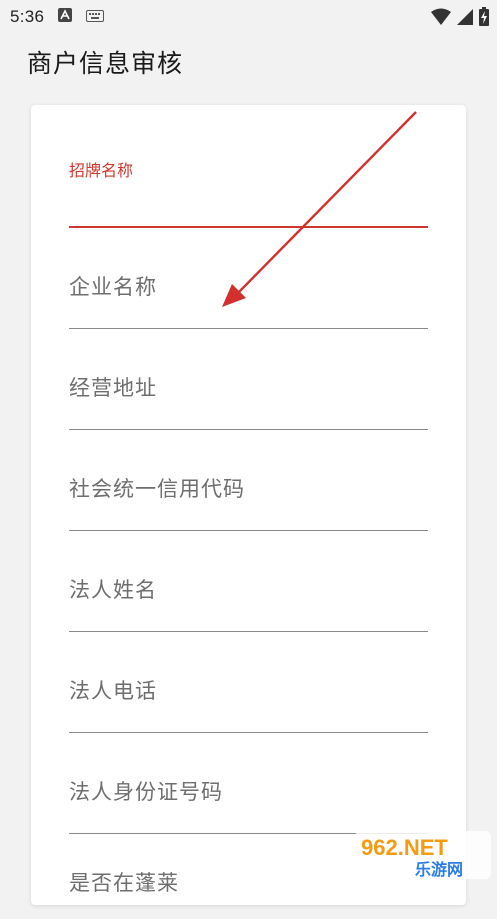 The width and height of the screenshot is (497, 919). I want to click on company-name-placeholder: 企业名称, so click(113, 286).